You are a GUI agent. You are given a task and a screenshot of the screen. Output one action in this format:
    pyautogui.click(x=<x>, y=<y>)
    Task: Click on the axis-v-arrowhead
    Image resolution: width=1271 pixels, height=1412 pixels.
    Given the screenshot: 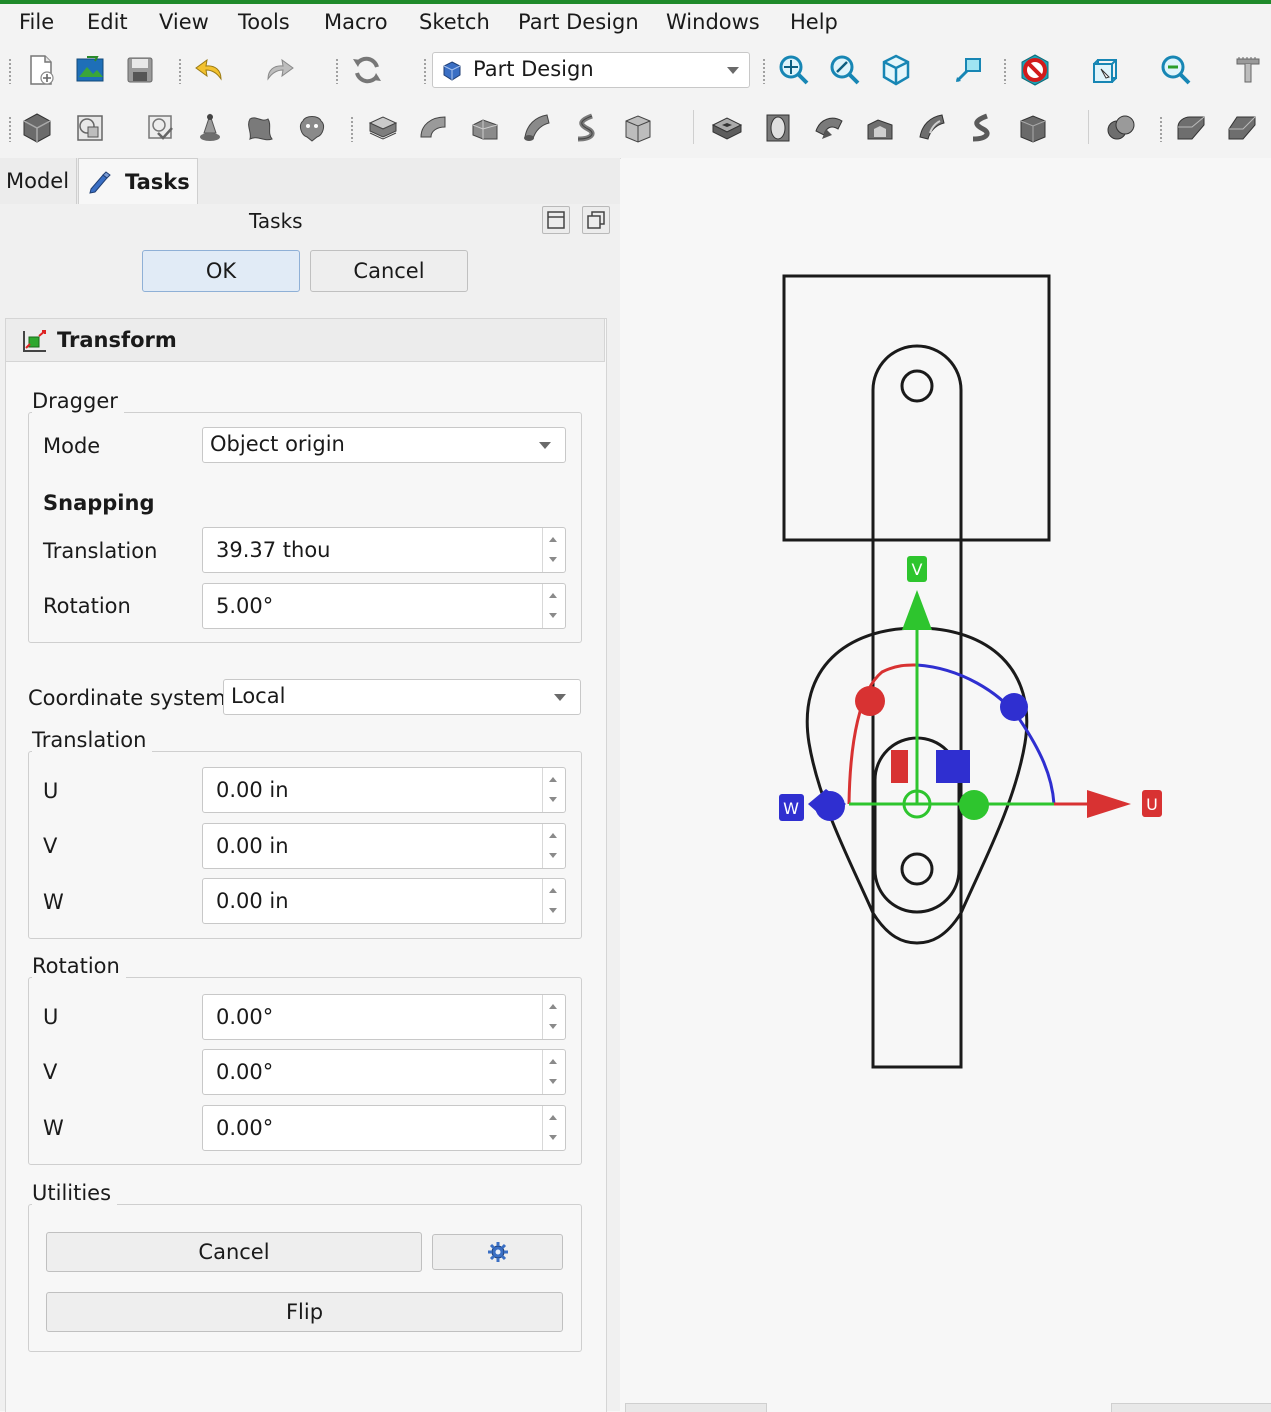 What is the action you would take?
    pyautogui.click(x=917, y=610)
    